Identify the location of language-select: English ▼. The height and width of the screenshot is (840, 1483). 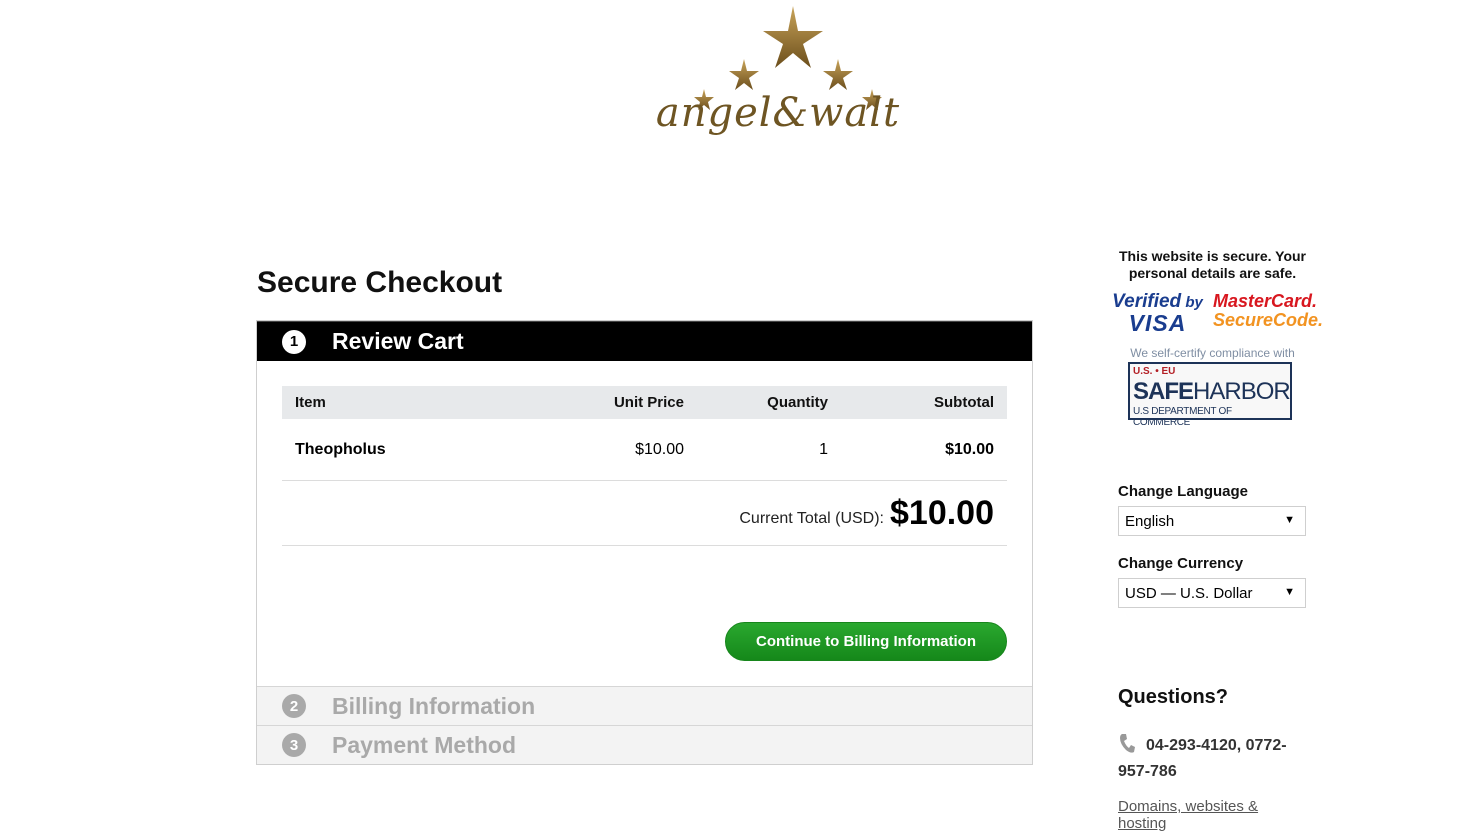
(1212, 521).